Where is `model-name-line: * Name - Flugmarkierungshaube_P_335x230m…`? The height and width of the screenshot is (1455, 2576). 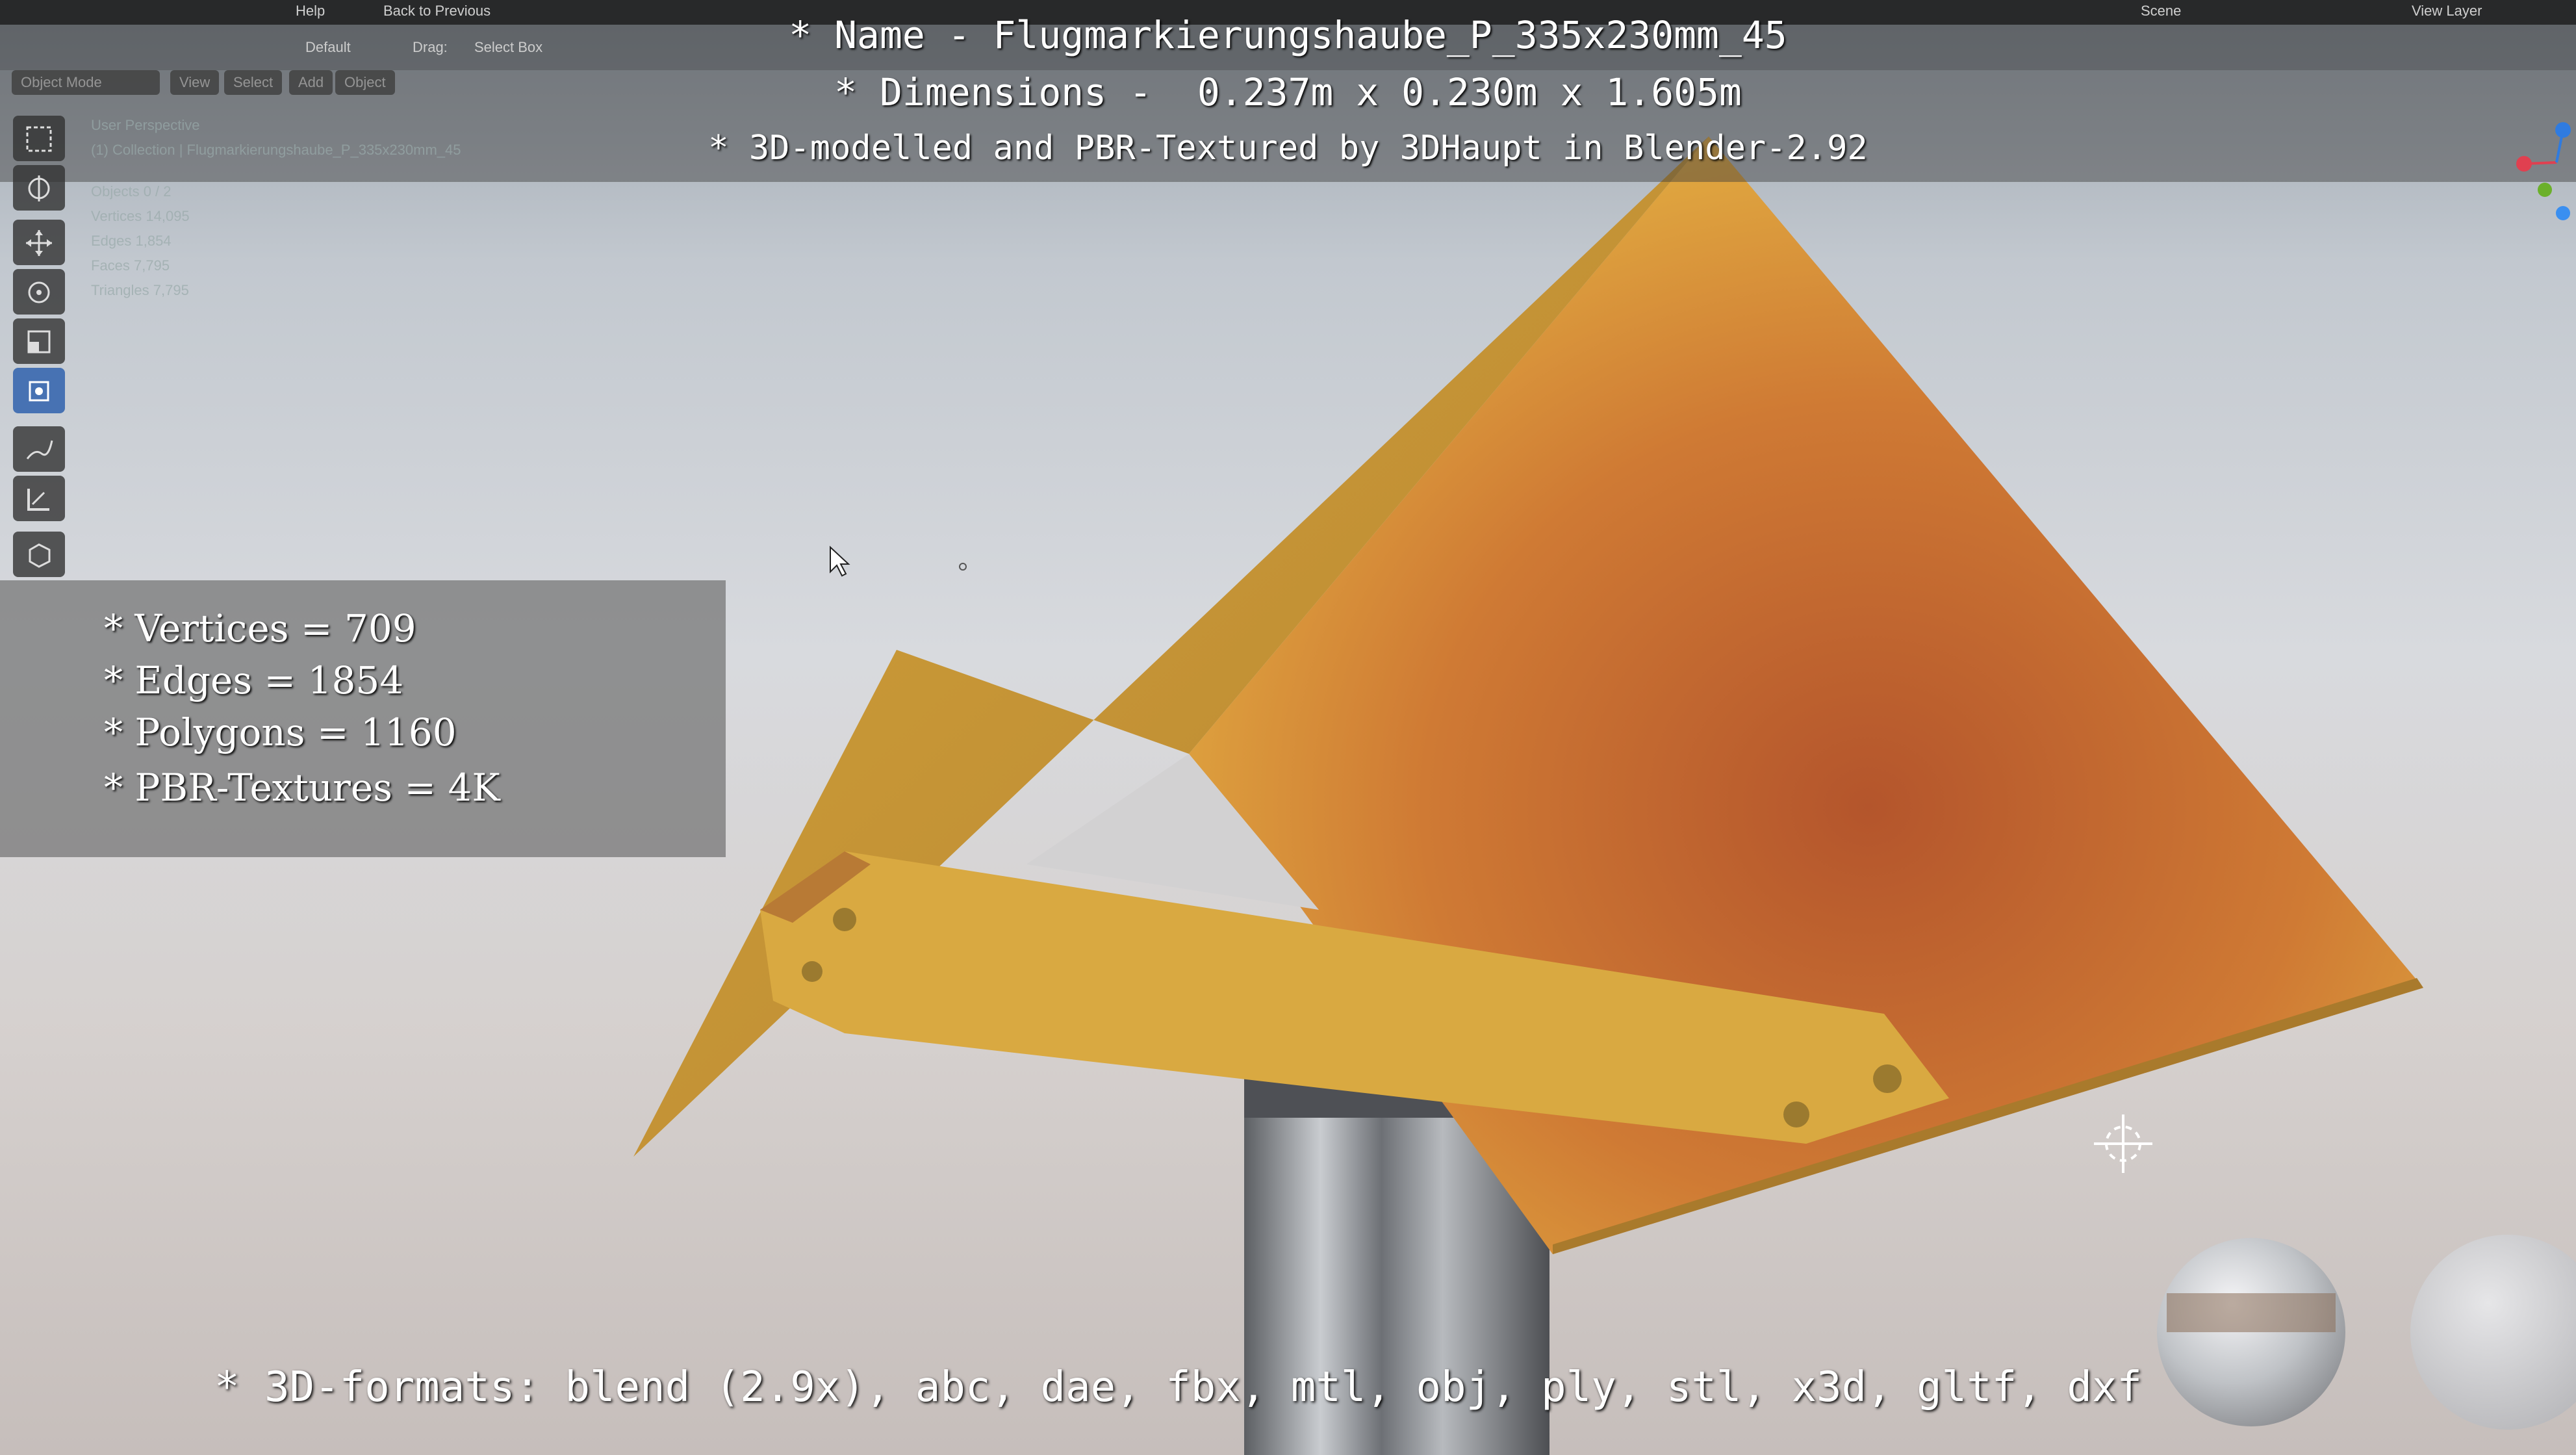
model-name-line: * Name - Flugmarkierungshaube_P_335x230m… is located at coordinates (1288, 35).